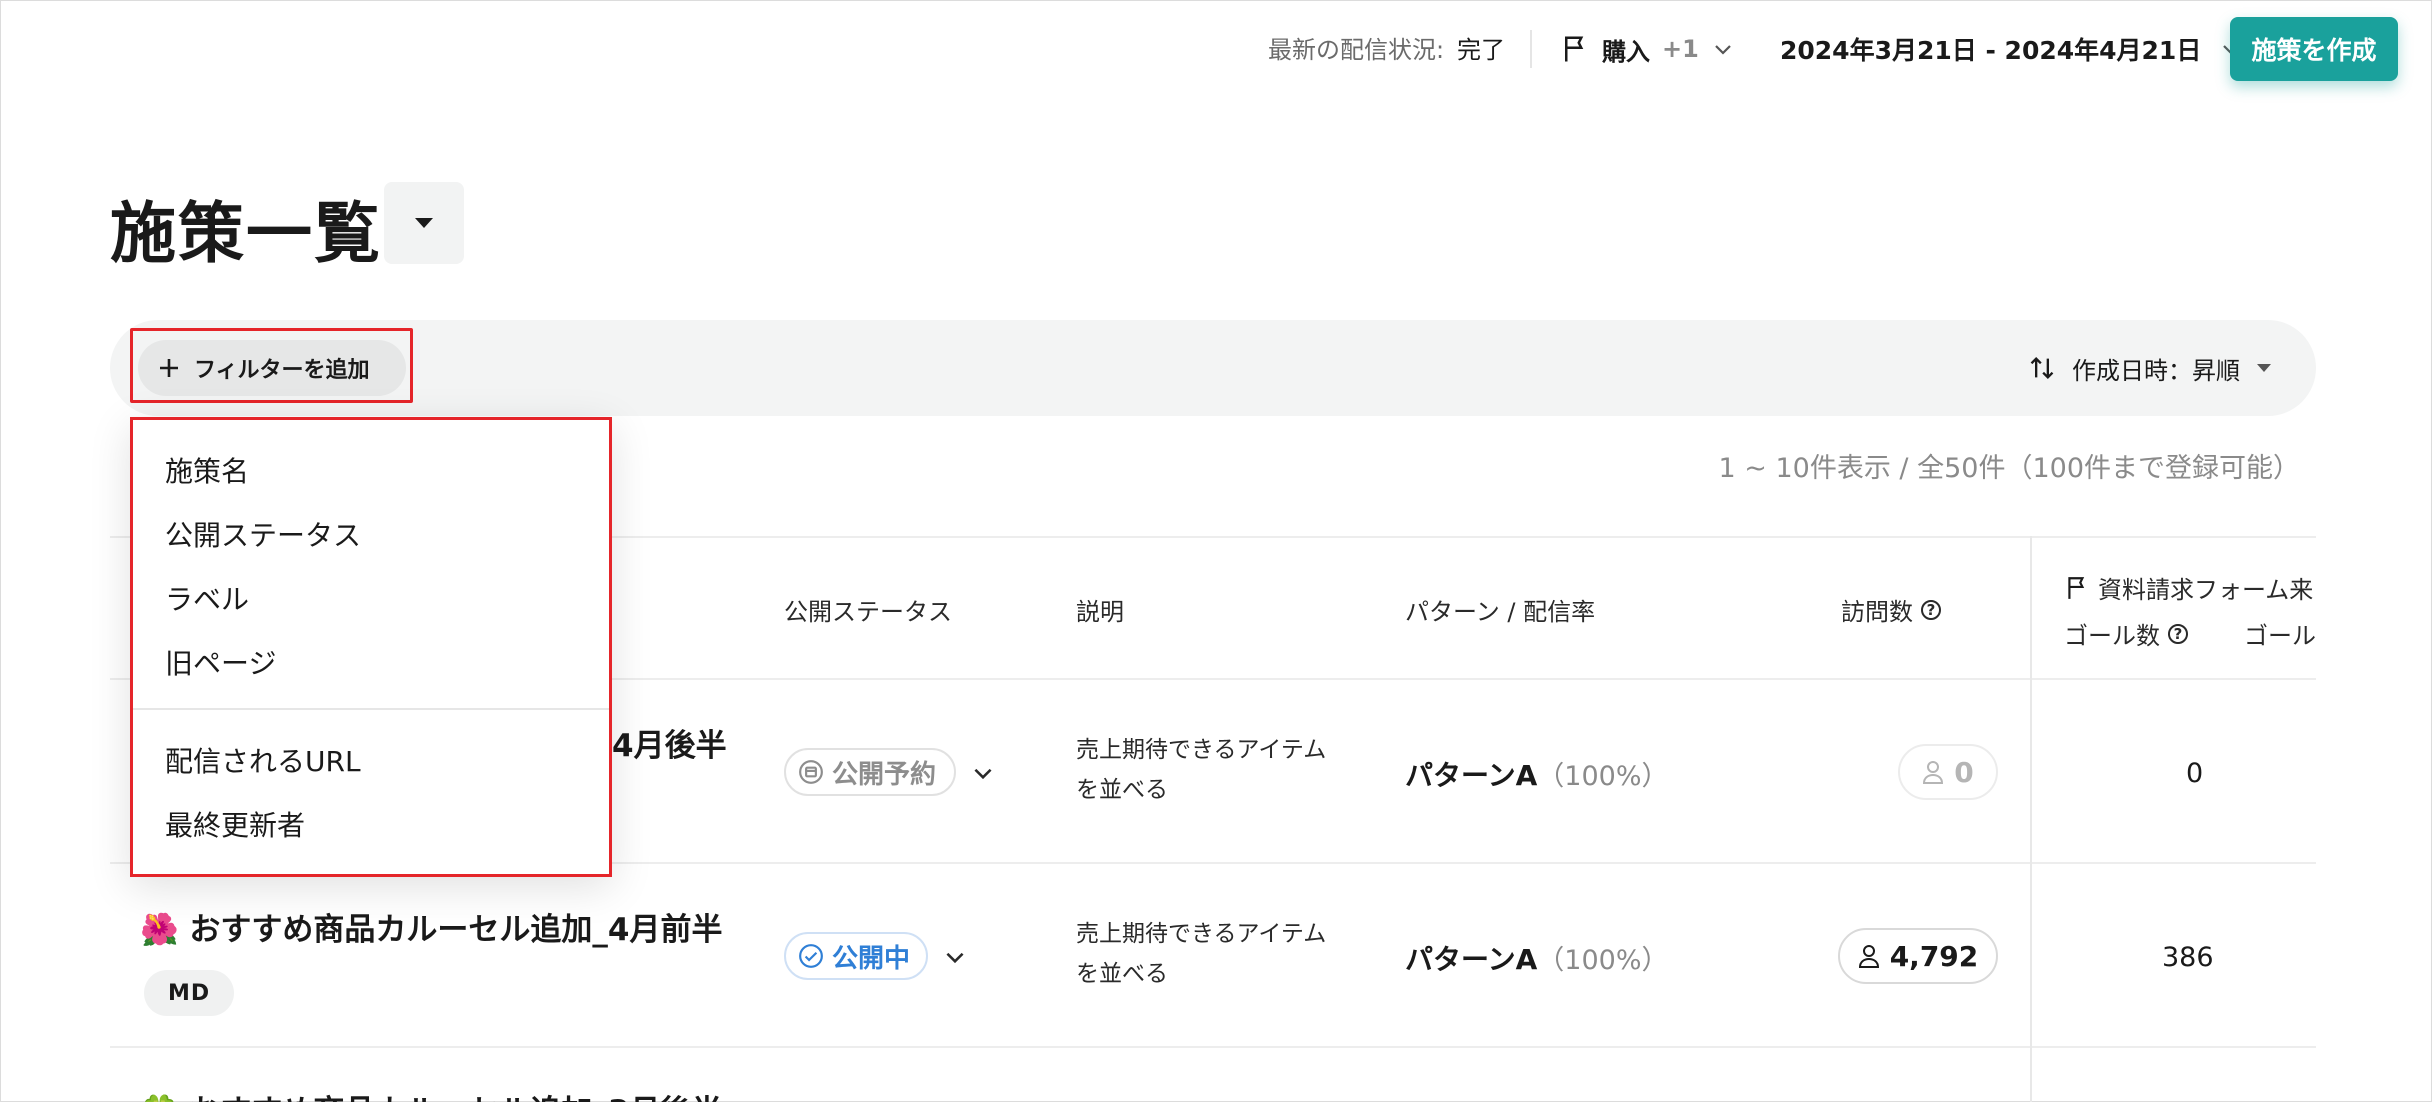 The width and height of the screenshot is (2432, 1102). Describe the element at coordinates (1991, 50) in the screenshot. I see `date-range-text: 2024年3月21日 - 2024年4月21日` at that location.